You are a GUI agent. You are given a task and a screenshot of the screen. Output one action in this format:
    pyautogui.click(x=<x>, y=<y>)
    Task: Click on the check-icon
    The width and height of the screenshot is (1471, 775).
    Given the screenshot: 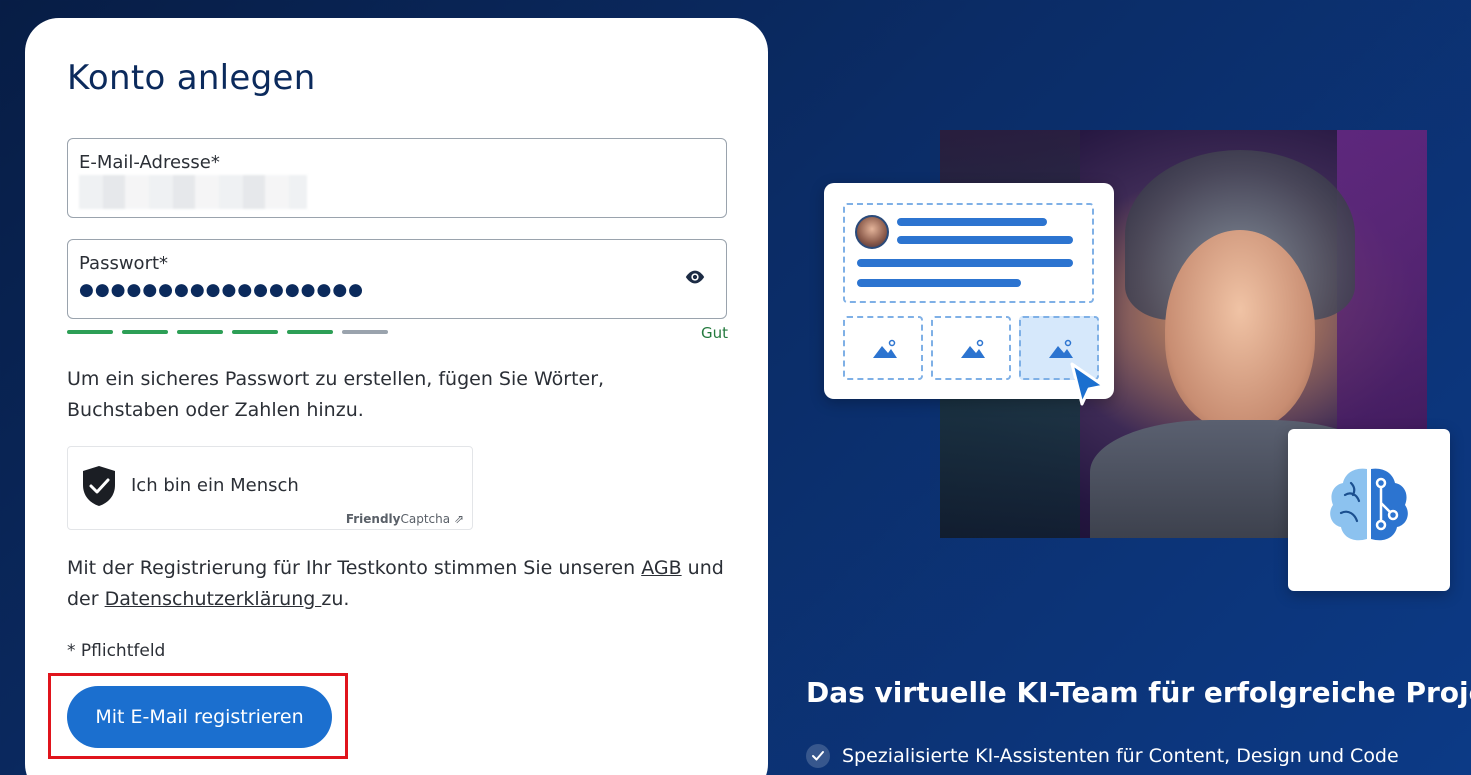 What is the action you would take?
    pyautogui.click(x=818, y=756)
    